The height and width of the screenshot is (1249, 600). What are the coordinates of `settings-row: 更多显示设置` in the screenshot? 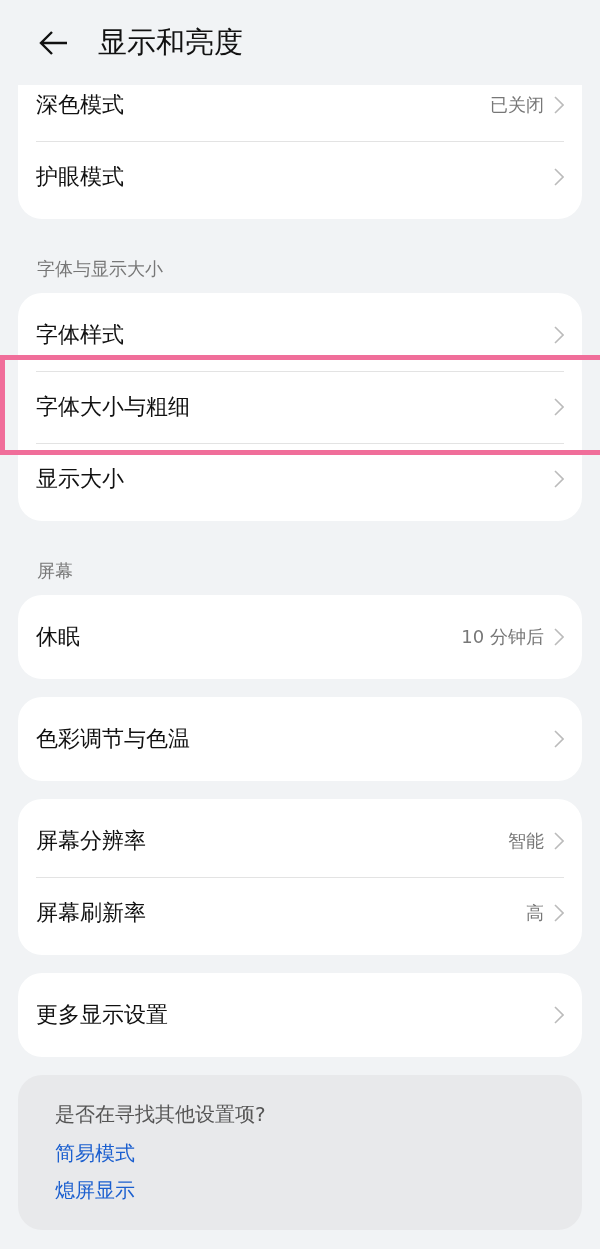 It's located at (300, 1015).